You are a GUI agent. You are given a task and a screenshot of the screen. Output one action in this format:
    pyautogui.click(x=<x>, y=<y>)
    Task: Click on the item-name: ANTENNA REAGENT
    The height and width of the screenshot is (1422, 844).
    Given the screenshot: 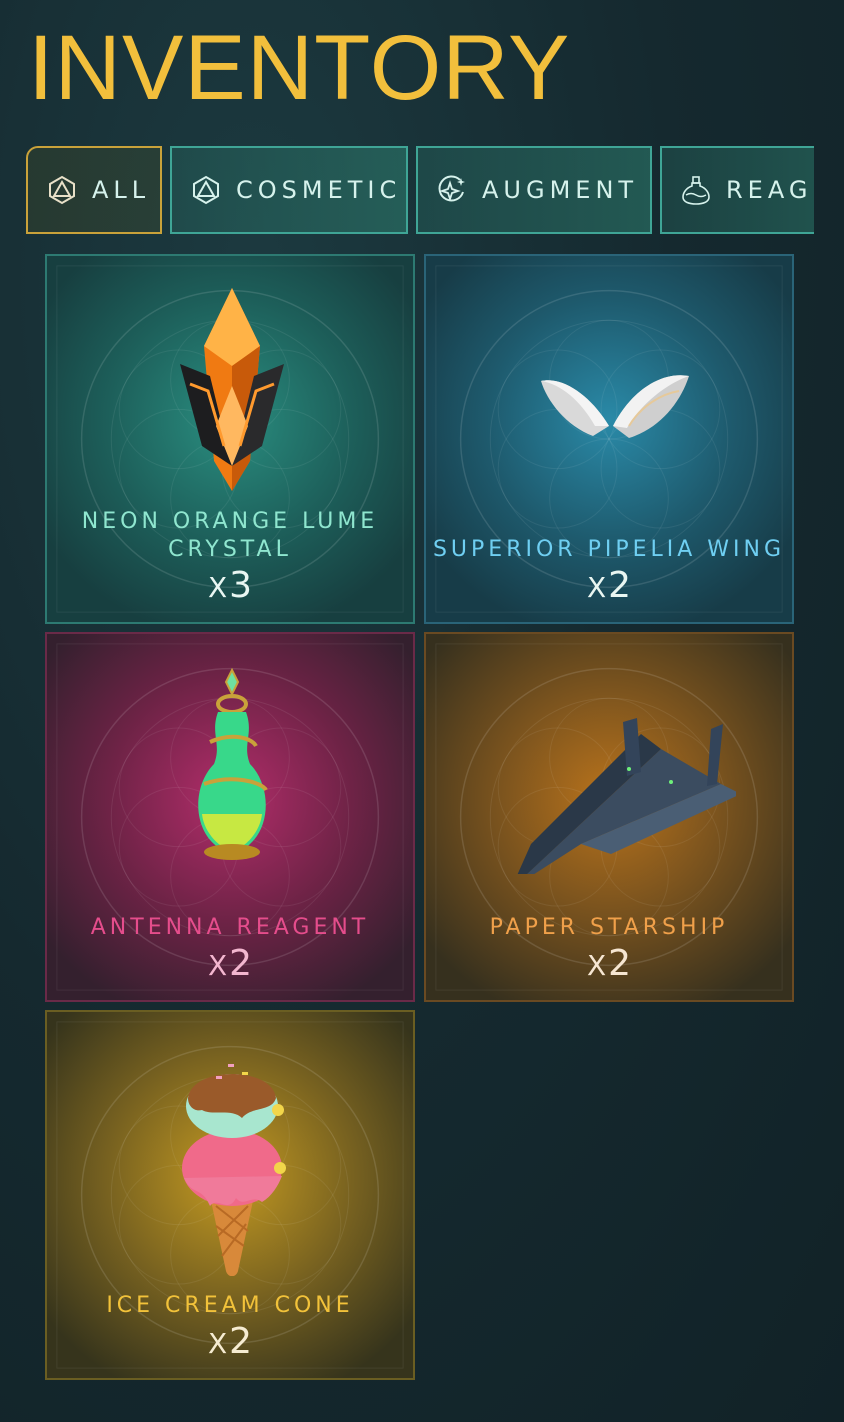 What is the action you would take?
    pyautogui.click(x=230, y=928)
    